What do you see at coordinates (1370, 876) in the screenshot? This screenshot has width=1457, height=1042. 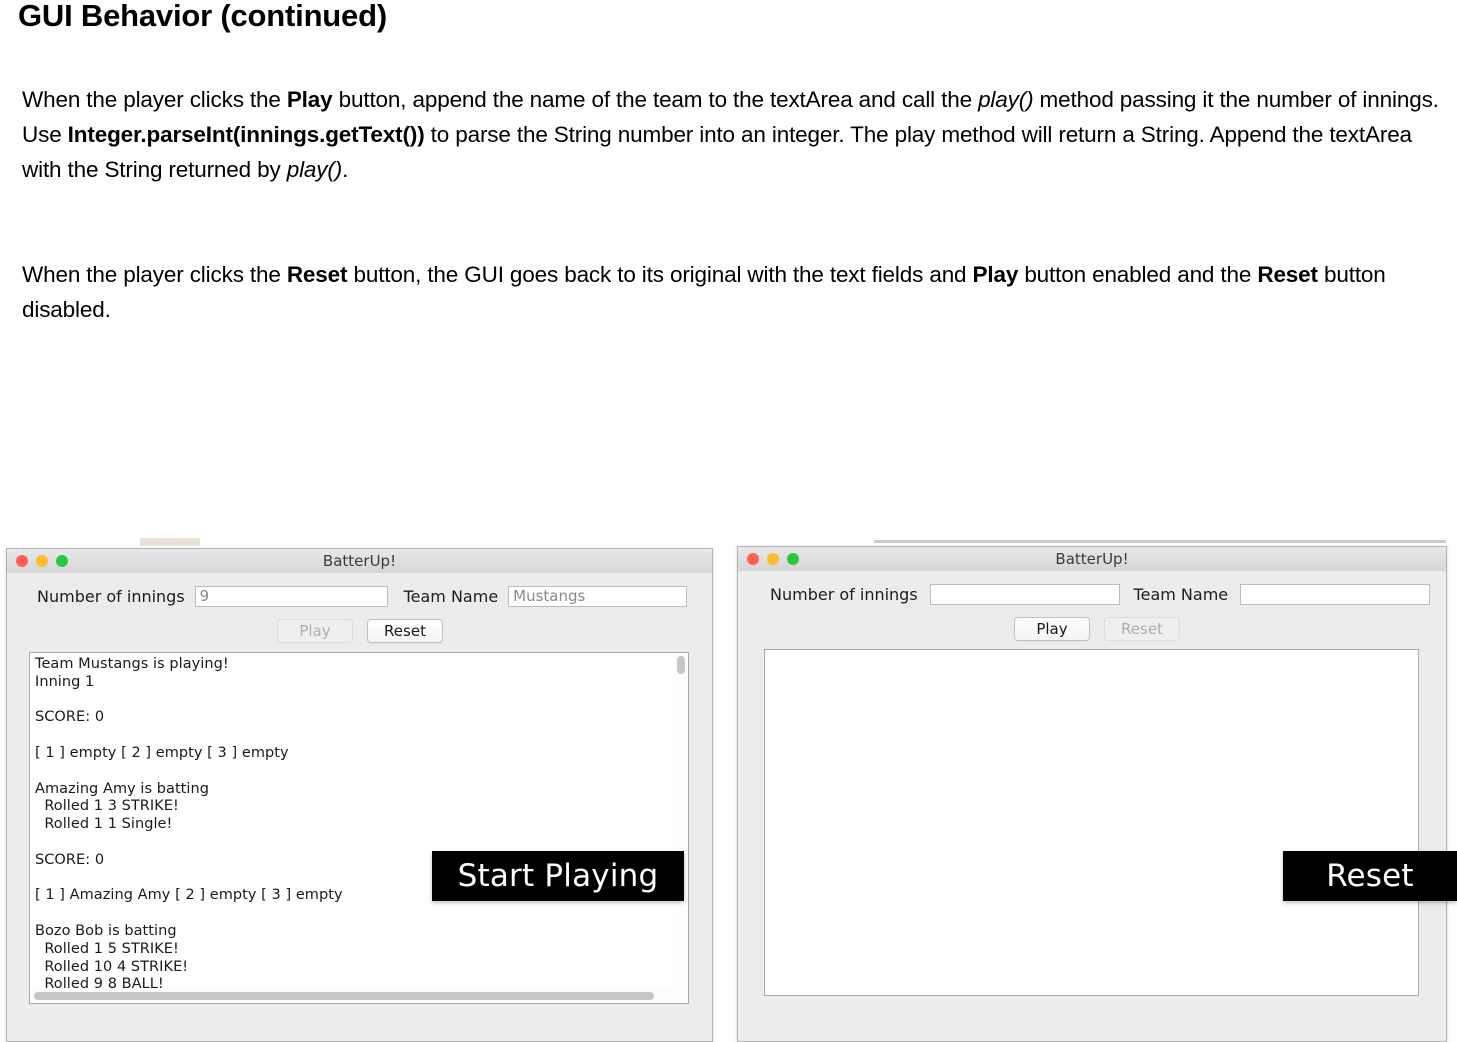 I see `callout-reset: Reset` at bounding box center [1370, 876].